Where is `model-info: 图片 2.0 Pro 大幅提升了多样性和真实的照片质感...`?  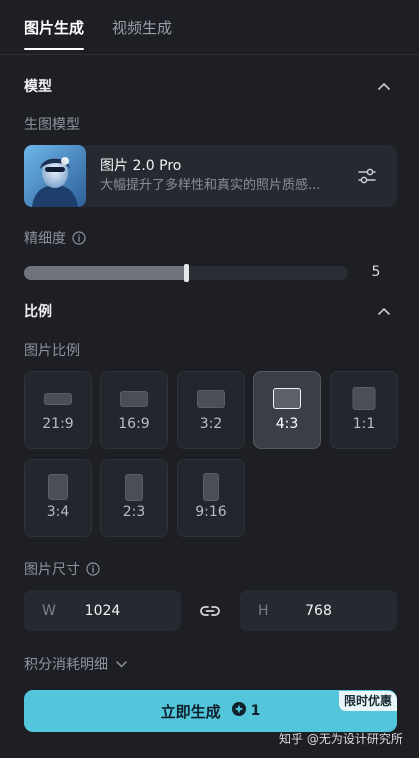
model-info: 图片 2.0 Pro 大幅提升了多样性和真实的照片质感... is located at coordinates (223, 176).